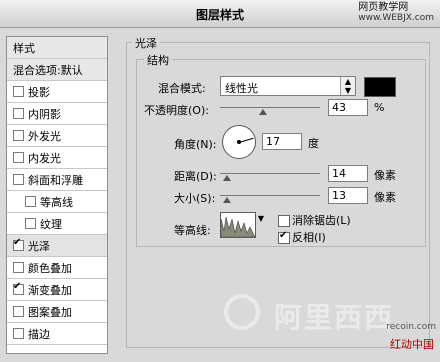 This screenshot has width=440, height=362. What do you see at coordinates (379, 107) in the screenshot?
I see `opacity-unit: %` at bounding box center [379, 107].